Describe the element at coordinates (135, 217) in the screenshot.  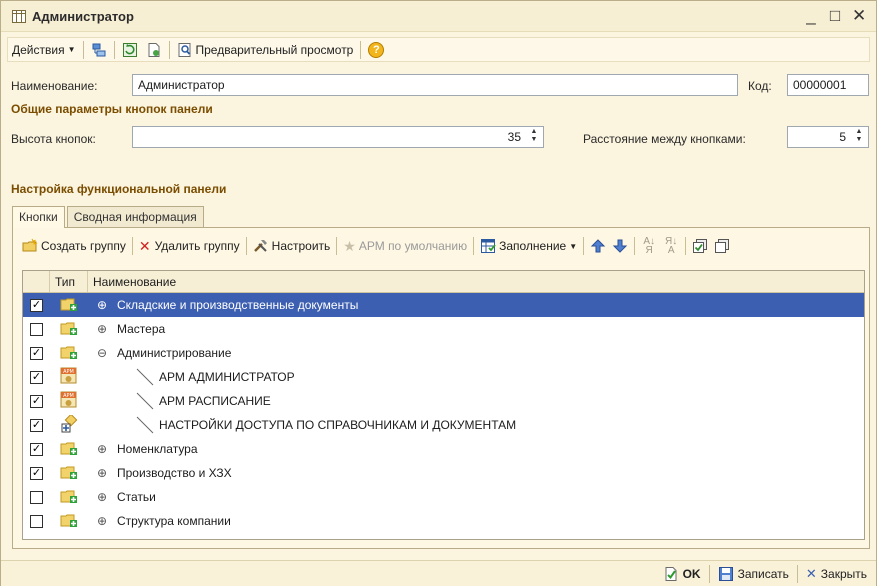
I see `tab-summary: Сводная информация` at that location.